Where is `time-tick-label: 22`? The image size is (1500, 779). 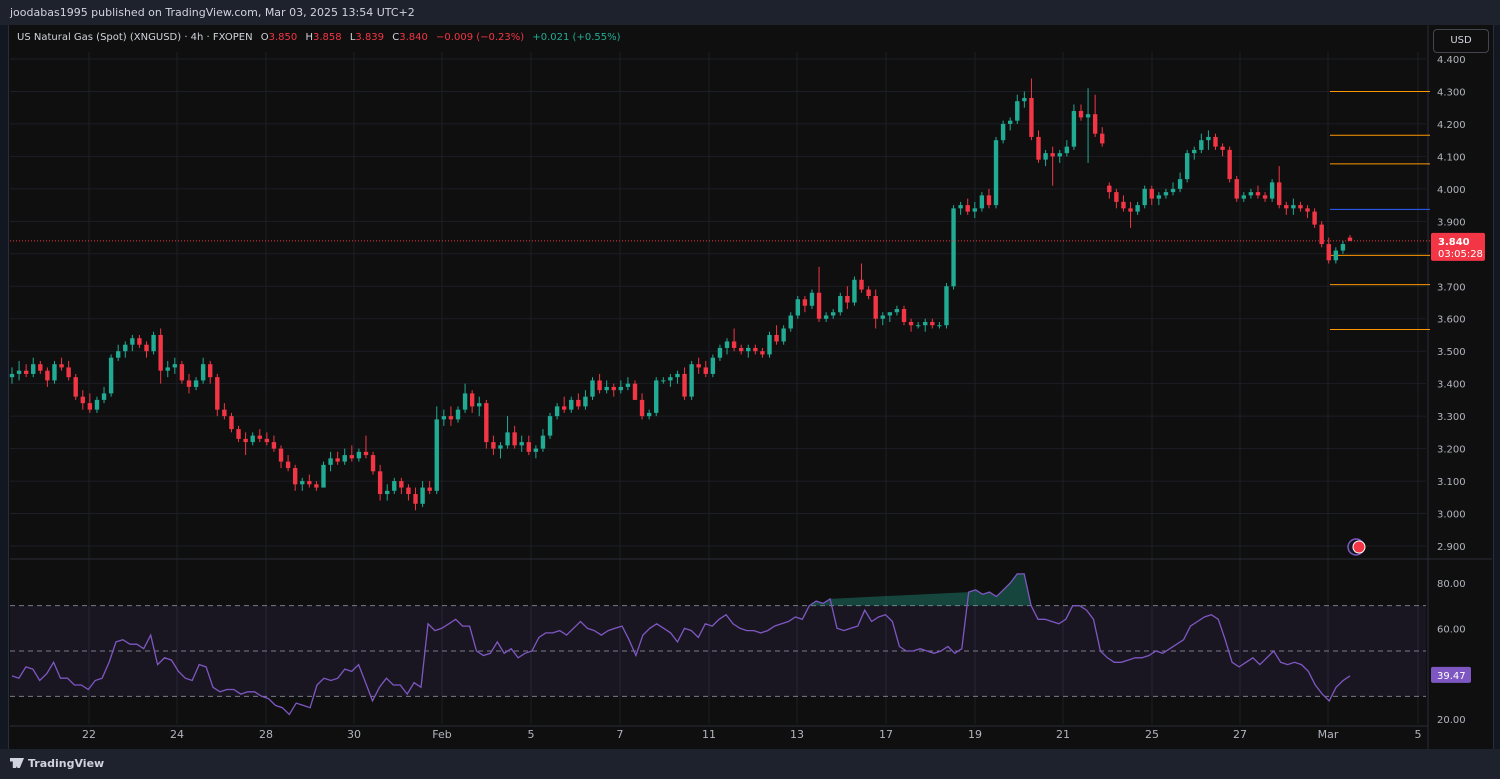
time-tick-label: 22 is located at coordinates (89, 734).